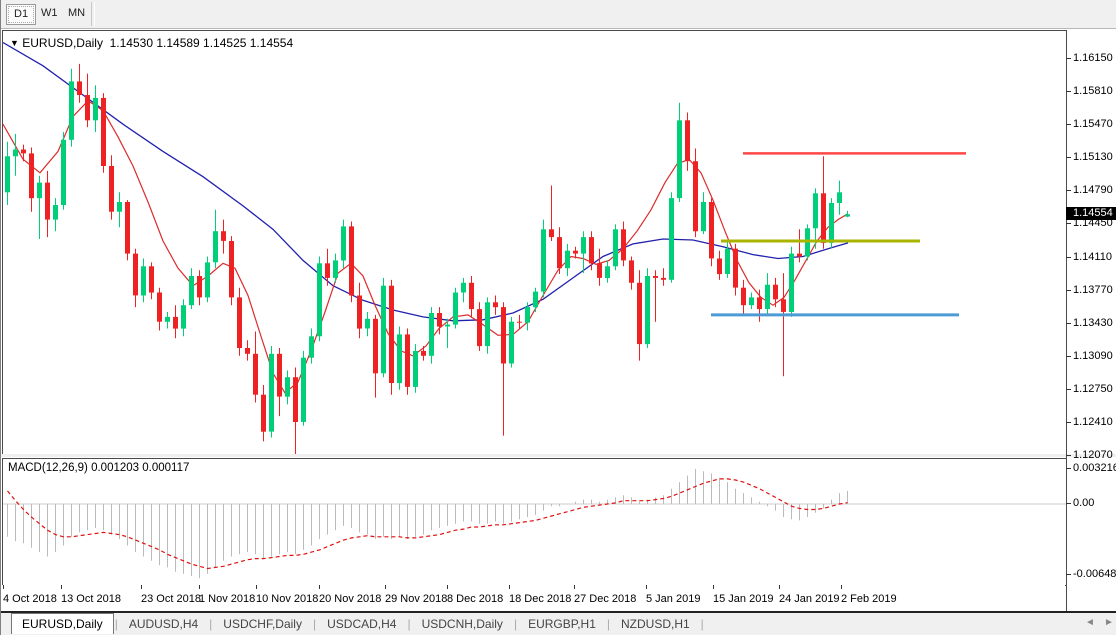 The width and height of the screenshot is (1116, 635). I want to click on tab-scroll-right-icon: ►, so click(1109, 622).